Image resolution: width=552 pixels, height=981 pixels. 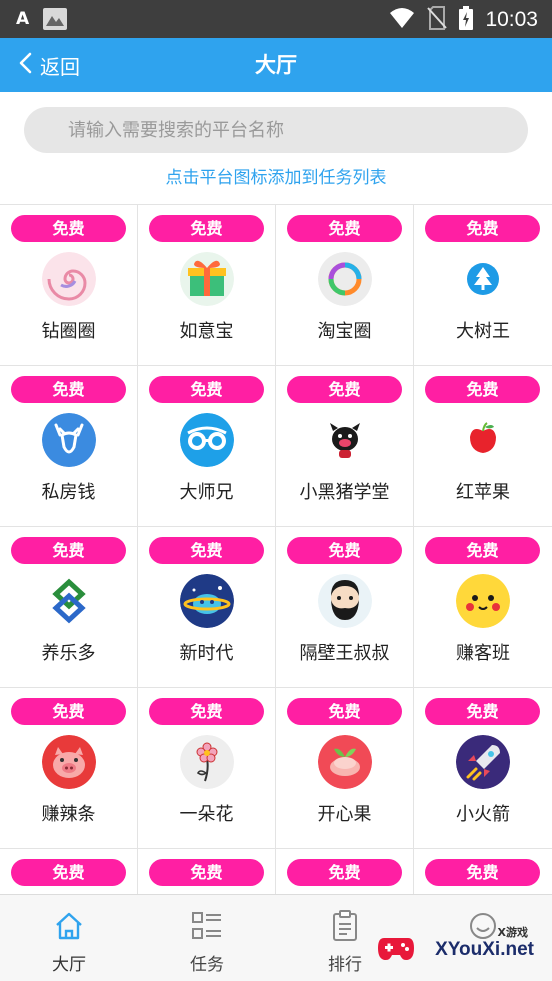 What do you see at coordinates (466, 20) in the screenshot?
I see `battery-charging-icon` at bounding box center [466, 20].